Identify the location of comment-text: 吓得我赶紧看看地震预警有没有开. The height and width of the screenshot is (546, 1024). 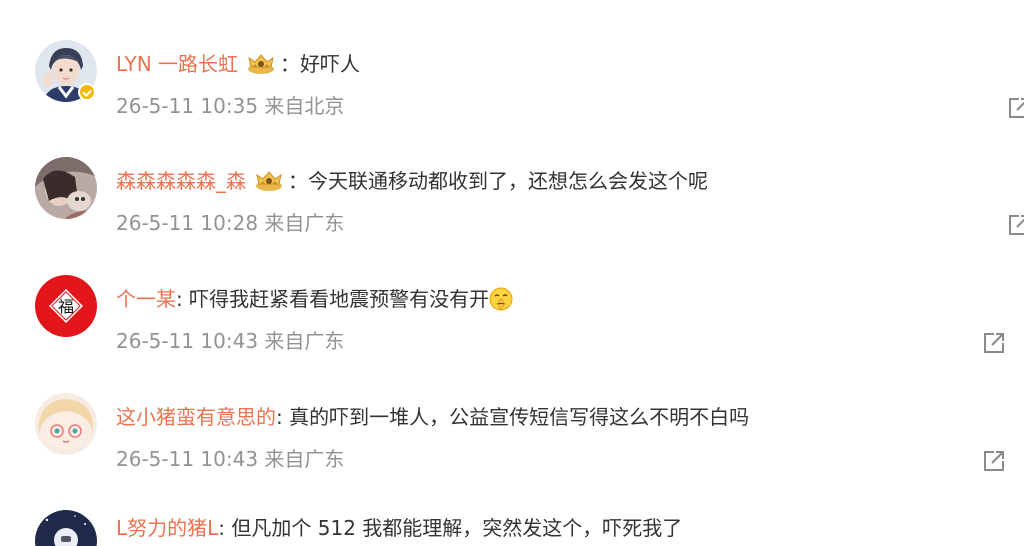
(339, 299).